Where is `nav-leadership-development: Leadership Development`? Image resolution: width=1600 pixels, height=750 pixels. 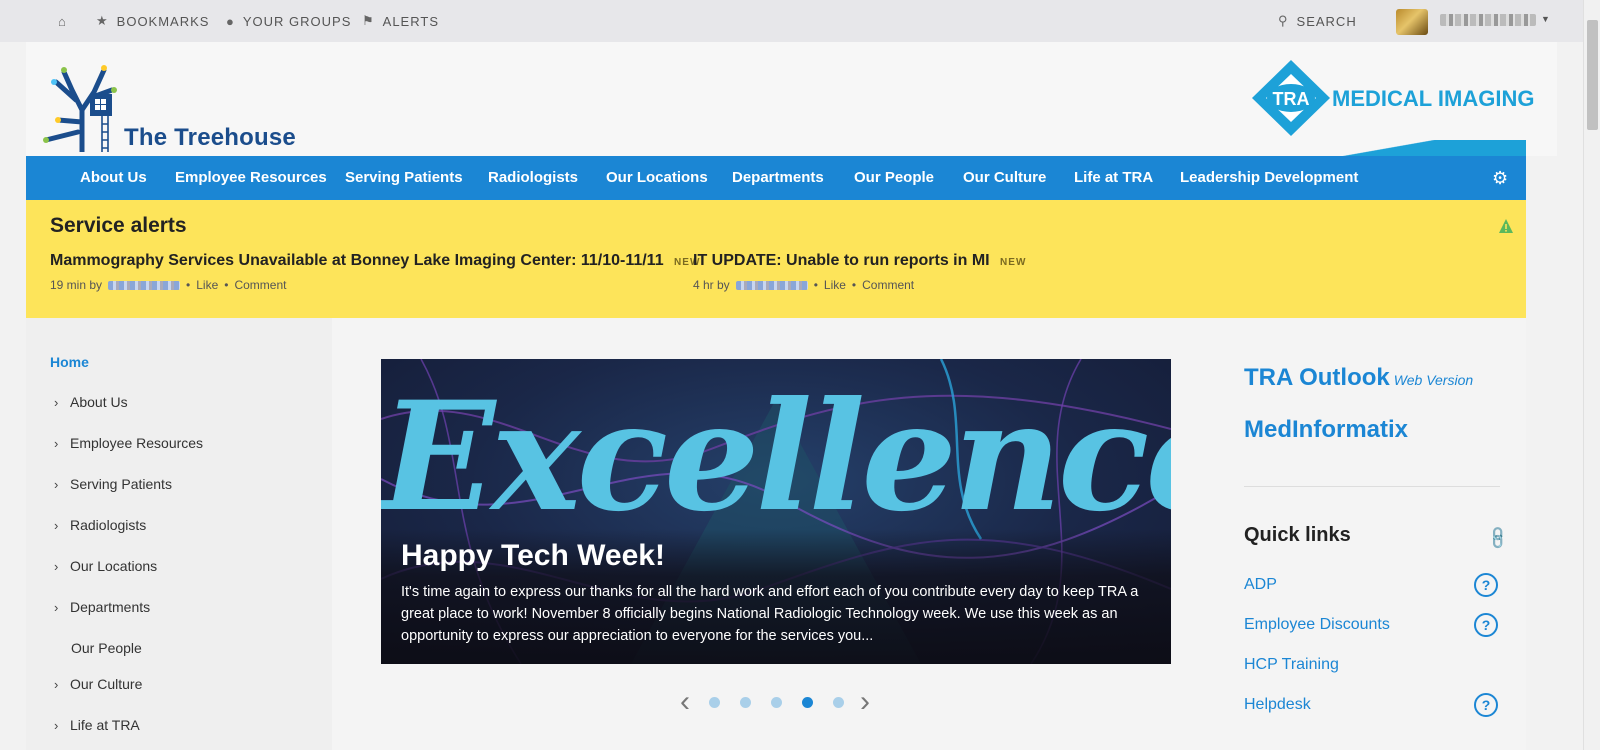
nav-leadership-development: Leadership Development is located at coordinates (1269, 178).